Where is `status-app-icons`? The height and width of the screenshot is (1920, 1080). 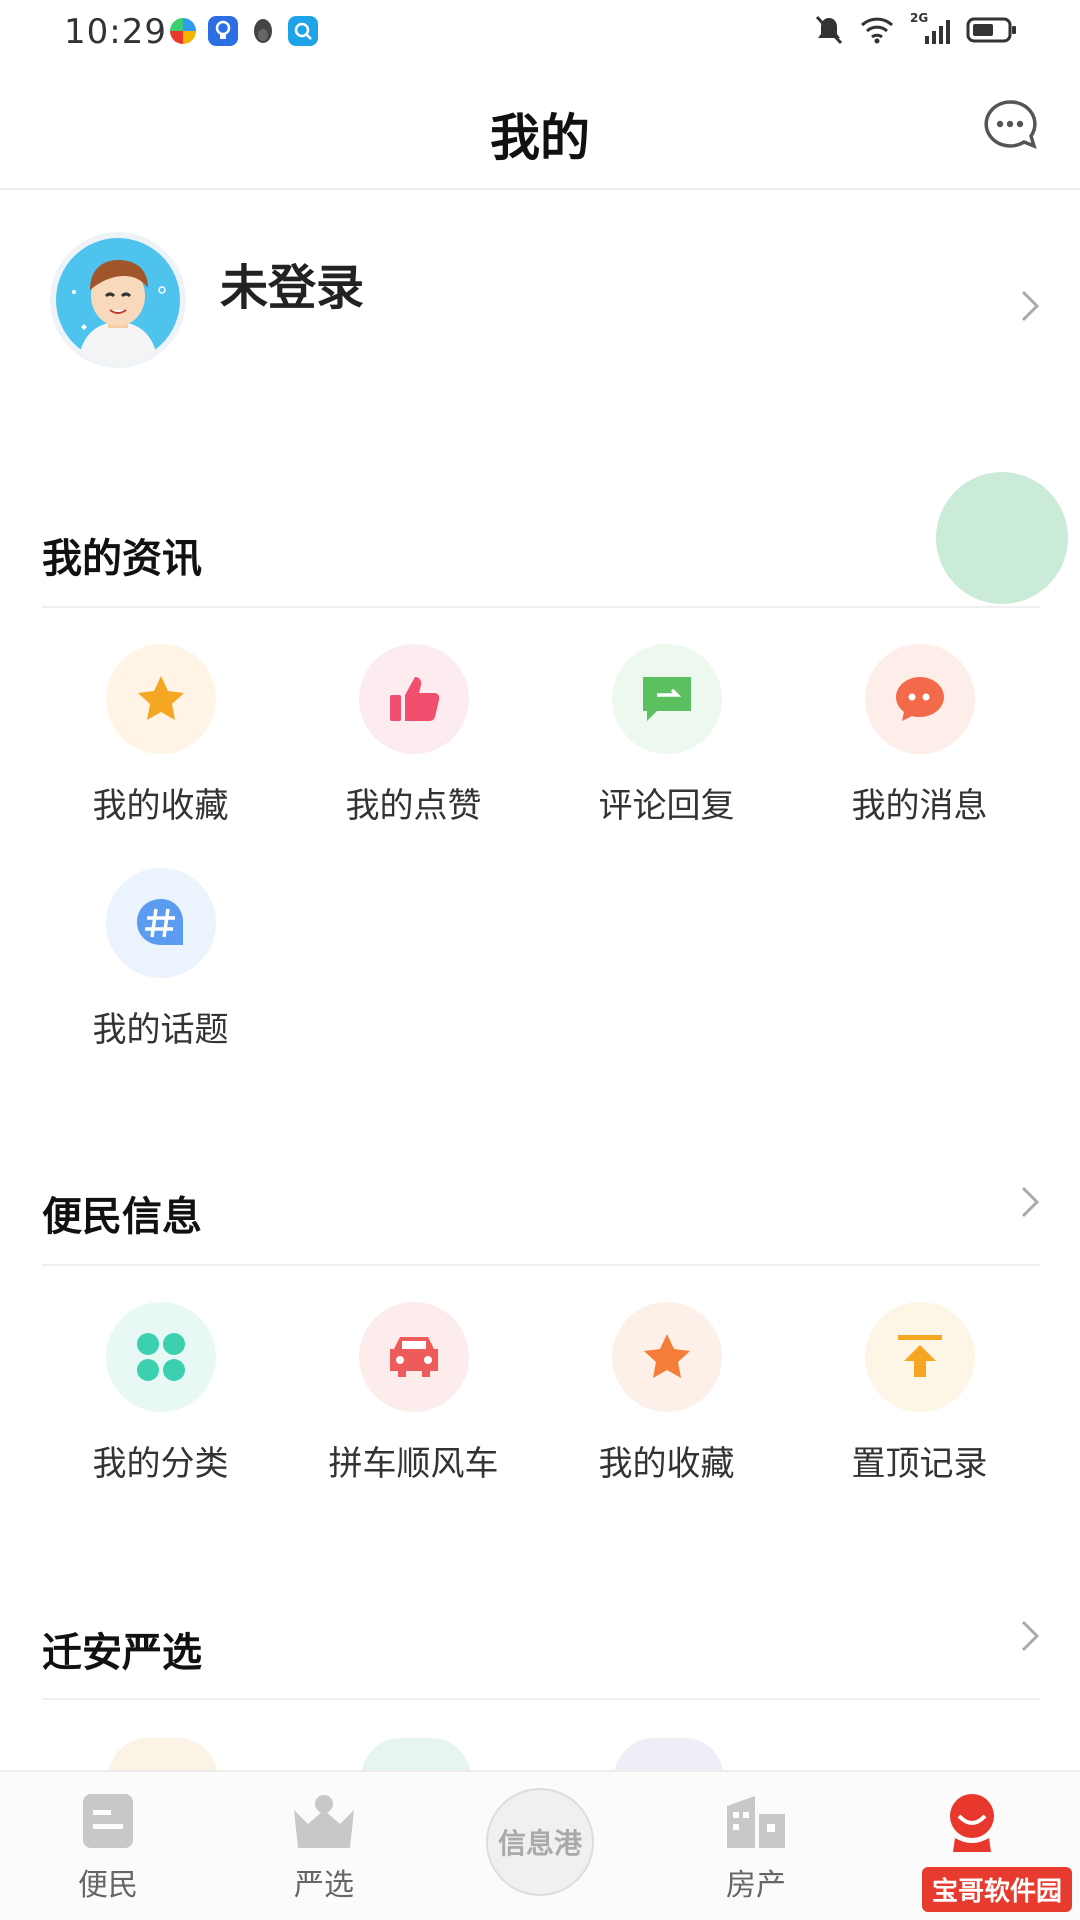 status-app-icons is located at coordinates (243, 31).